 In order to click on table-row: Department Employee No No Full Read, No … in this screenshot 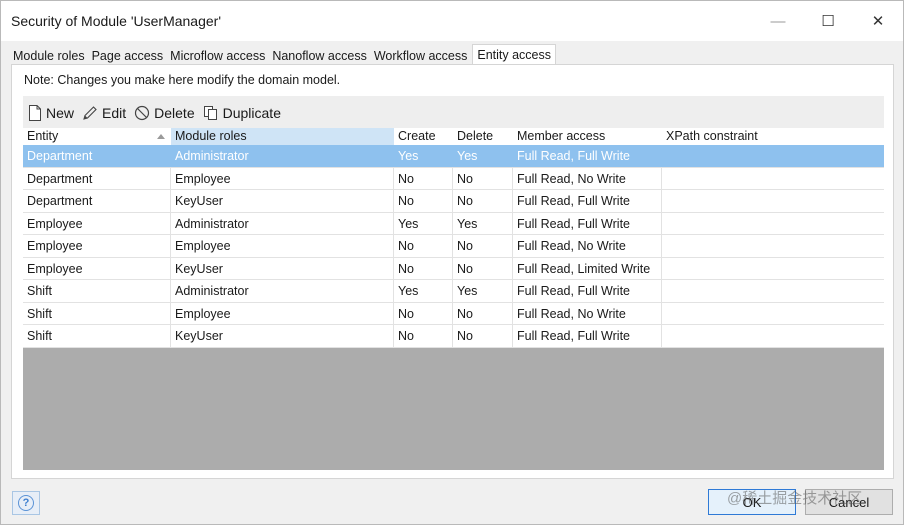, I will do `click(453, 178)`.